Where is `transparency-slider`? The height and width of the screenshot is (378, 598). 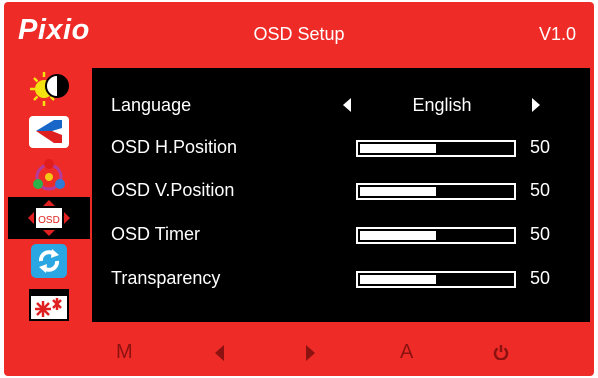
transparency-slider is located at coordinates (436, 279).